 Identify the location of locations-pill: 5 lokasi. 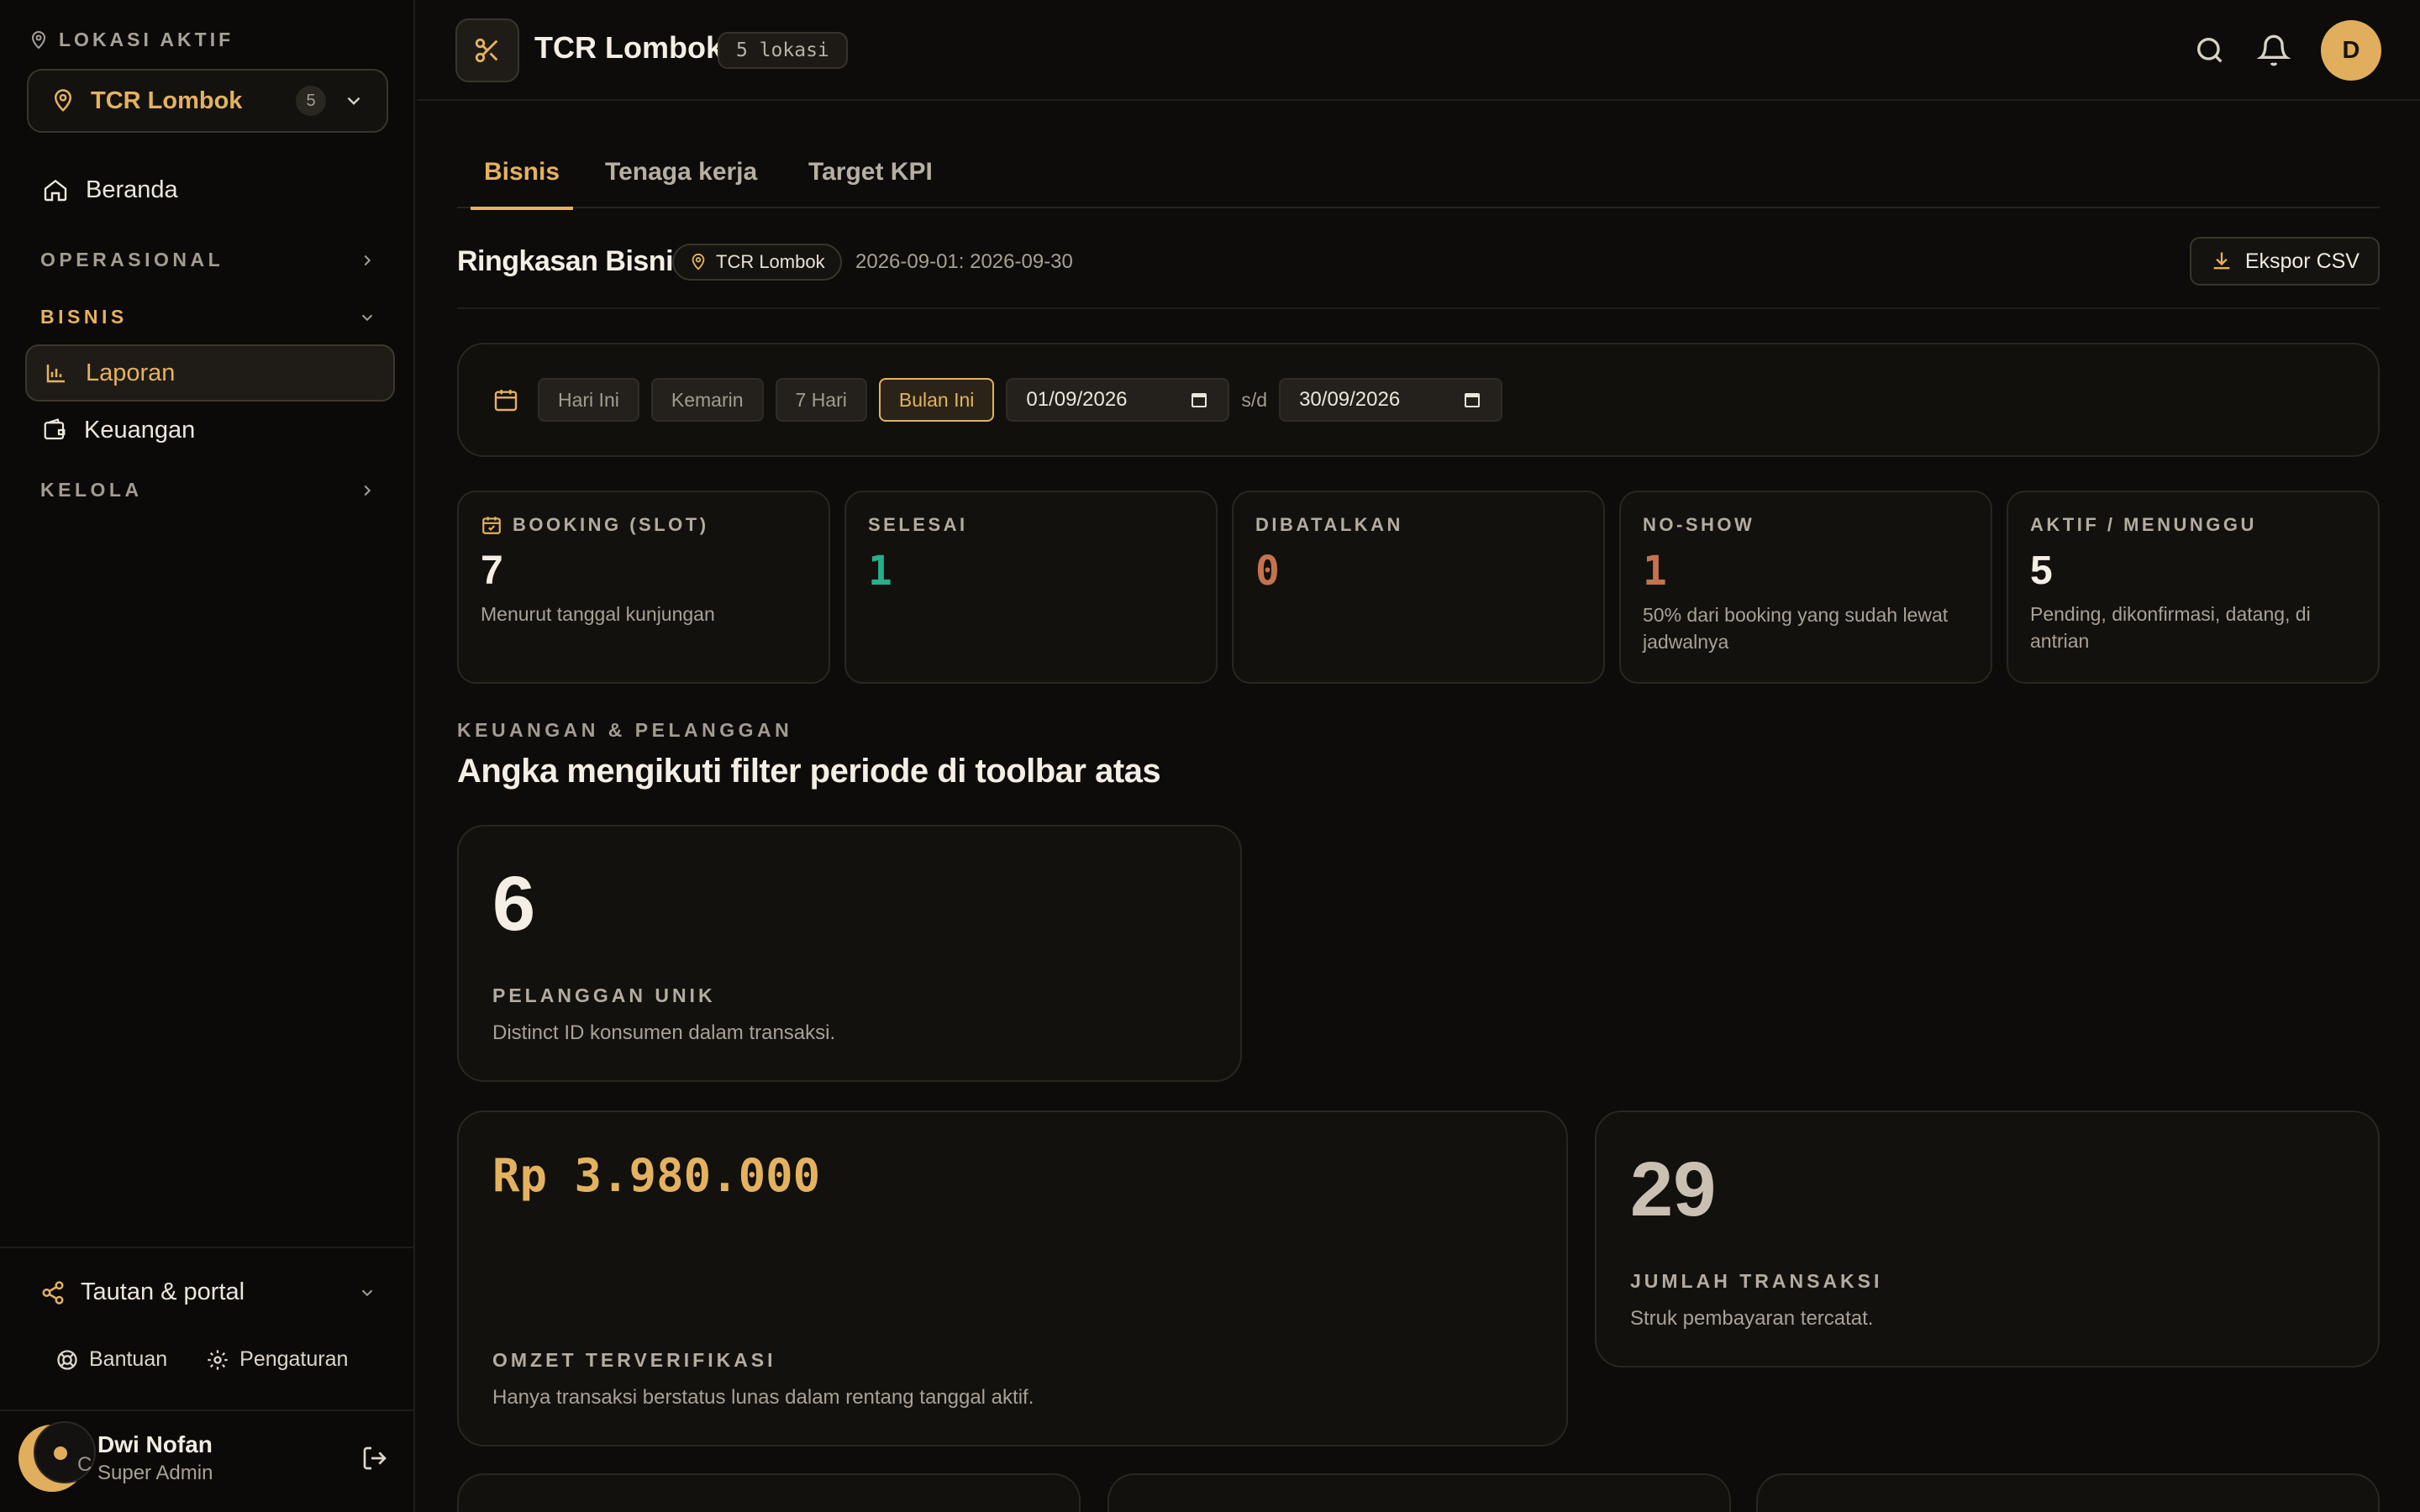
(783, 50).